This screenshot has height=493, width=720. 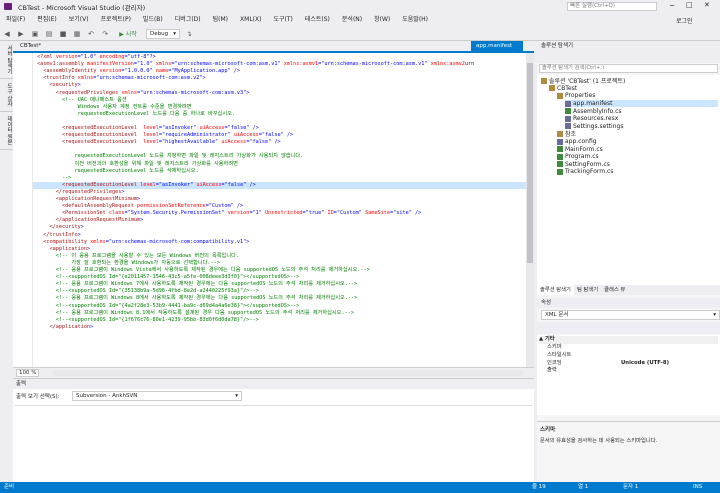 I want to click on menu-item: 디버그(D), so click(x=188, y=20).